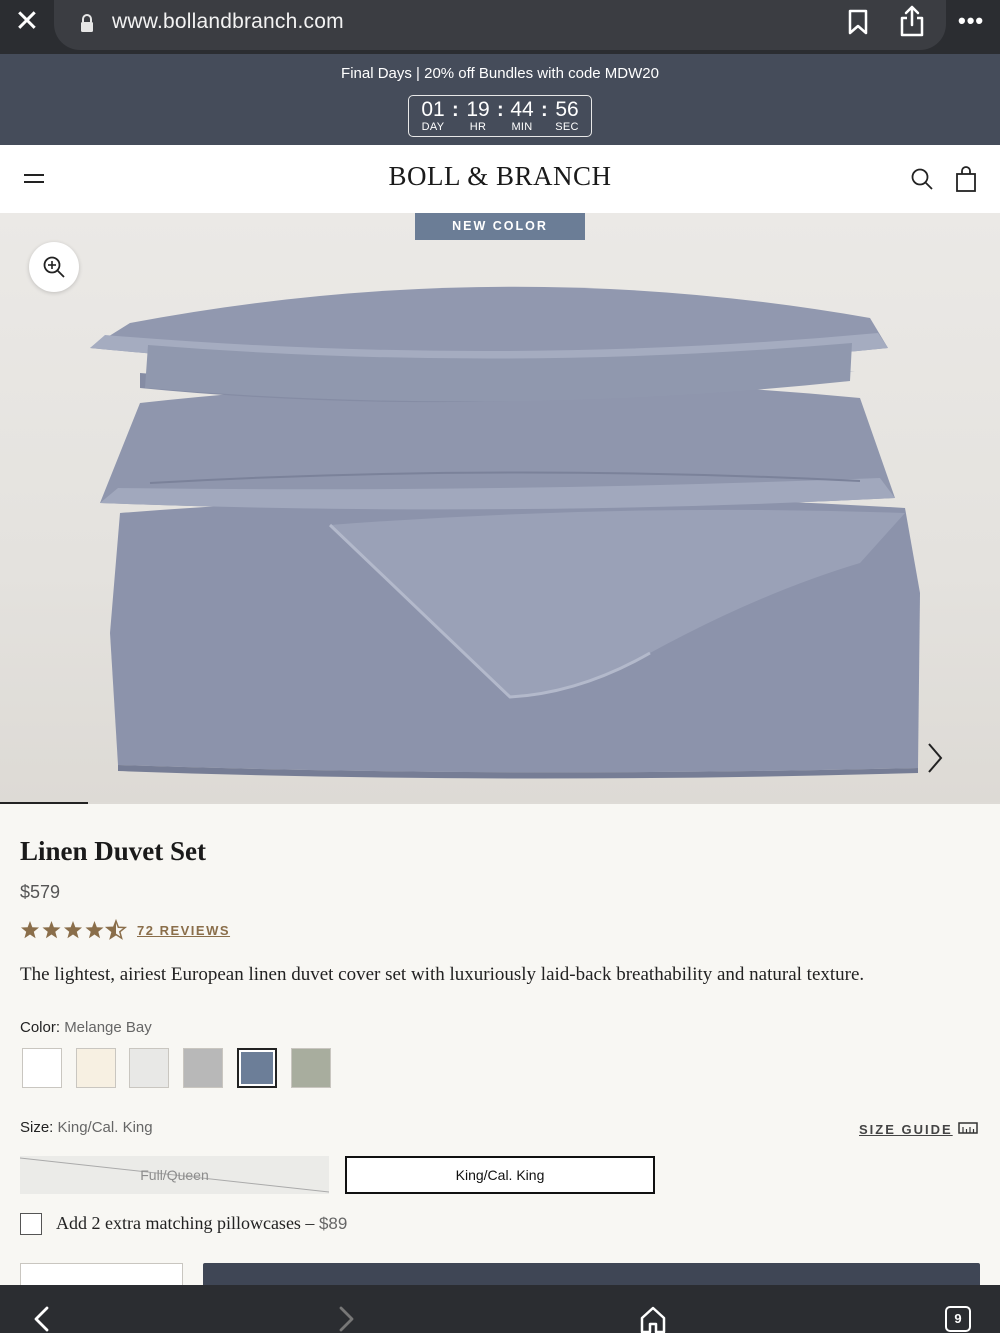 Image resolution: width=1000 pixels, height=1333 pixels. What do you see at coordinates (183, 930) in the screenshot?
I see `reviews-link: 72 REVIEWS` at bounding box center [183, 930].